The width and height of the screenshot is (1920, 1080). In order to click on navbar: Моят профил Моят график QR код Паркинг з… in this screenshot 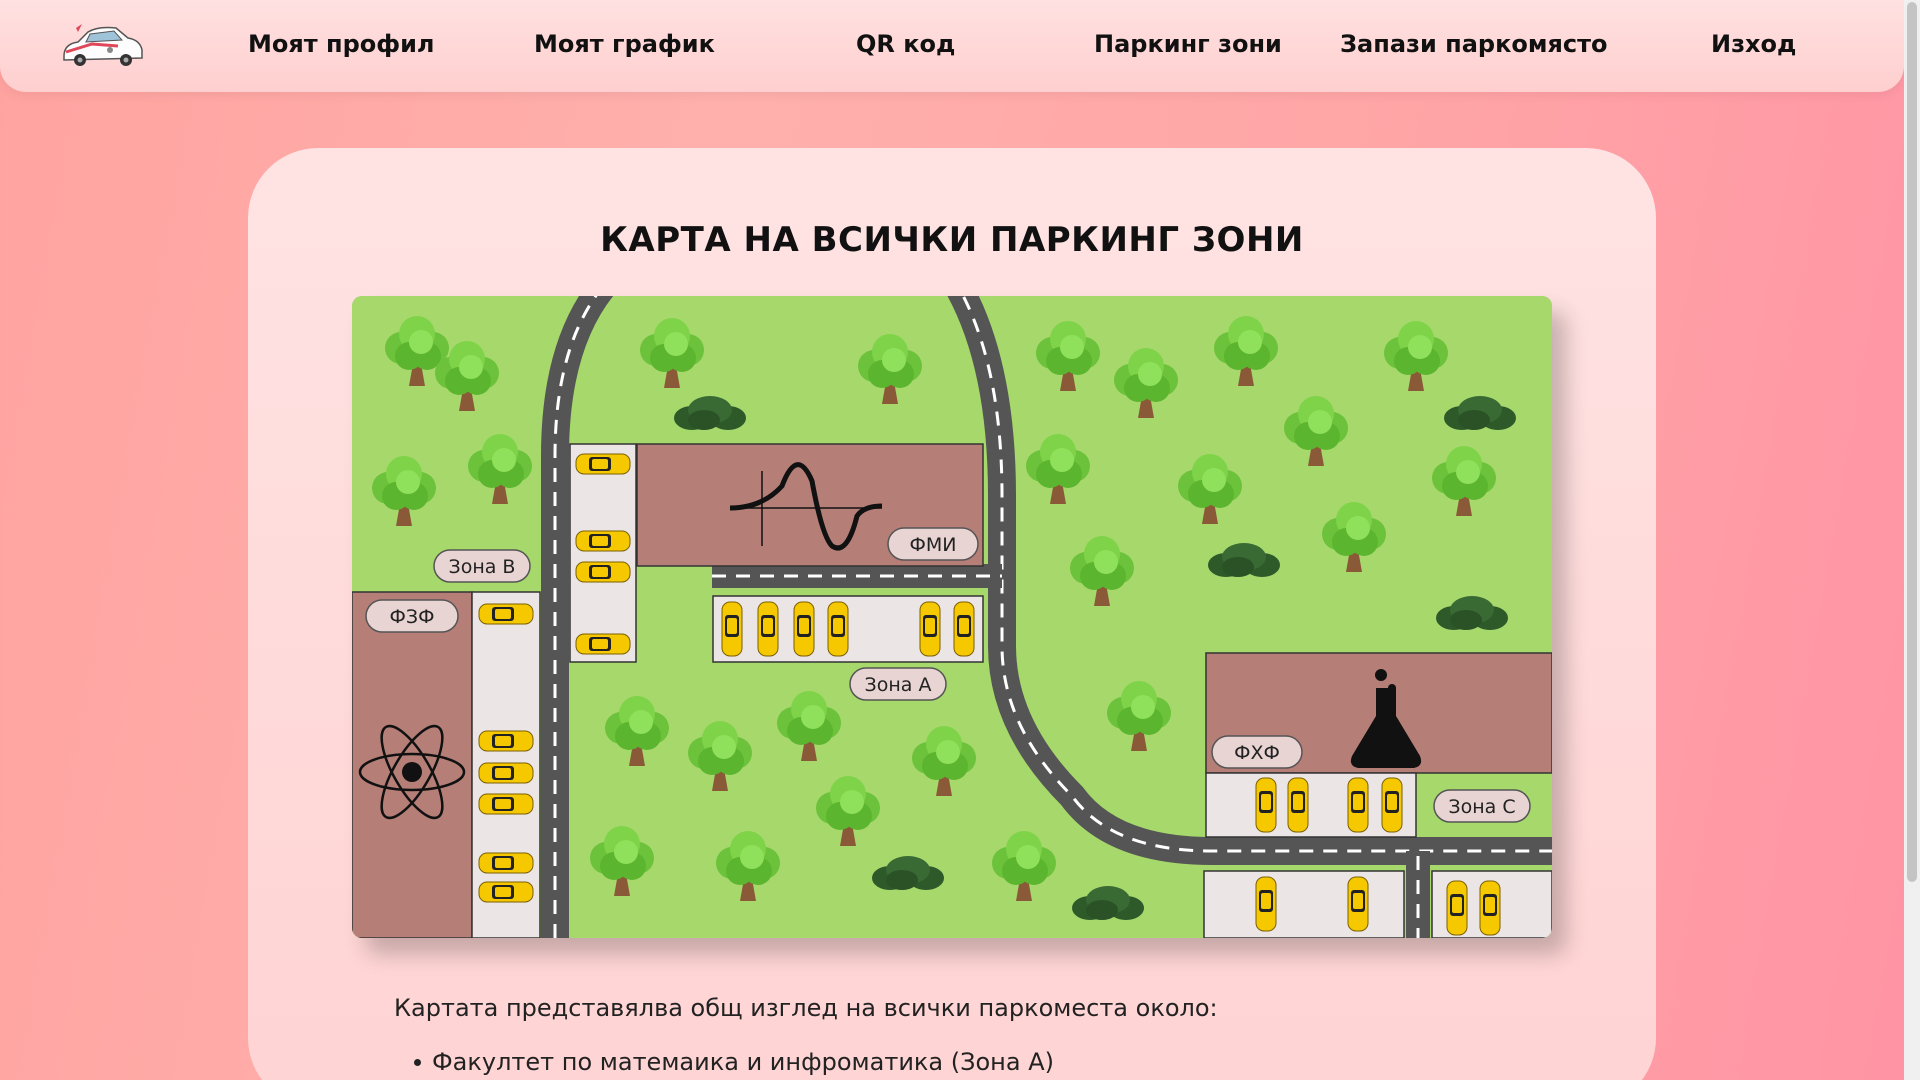, I will do `click(952, 46)`.